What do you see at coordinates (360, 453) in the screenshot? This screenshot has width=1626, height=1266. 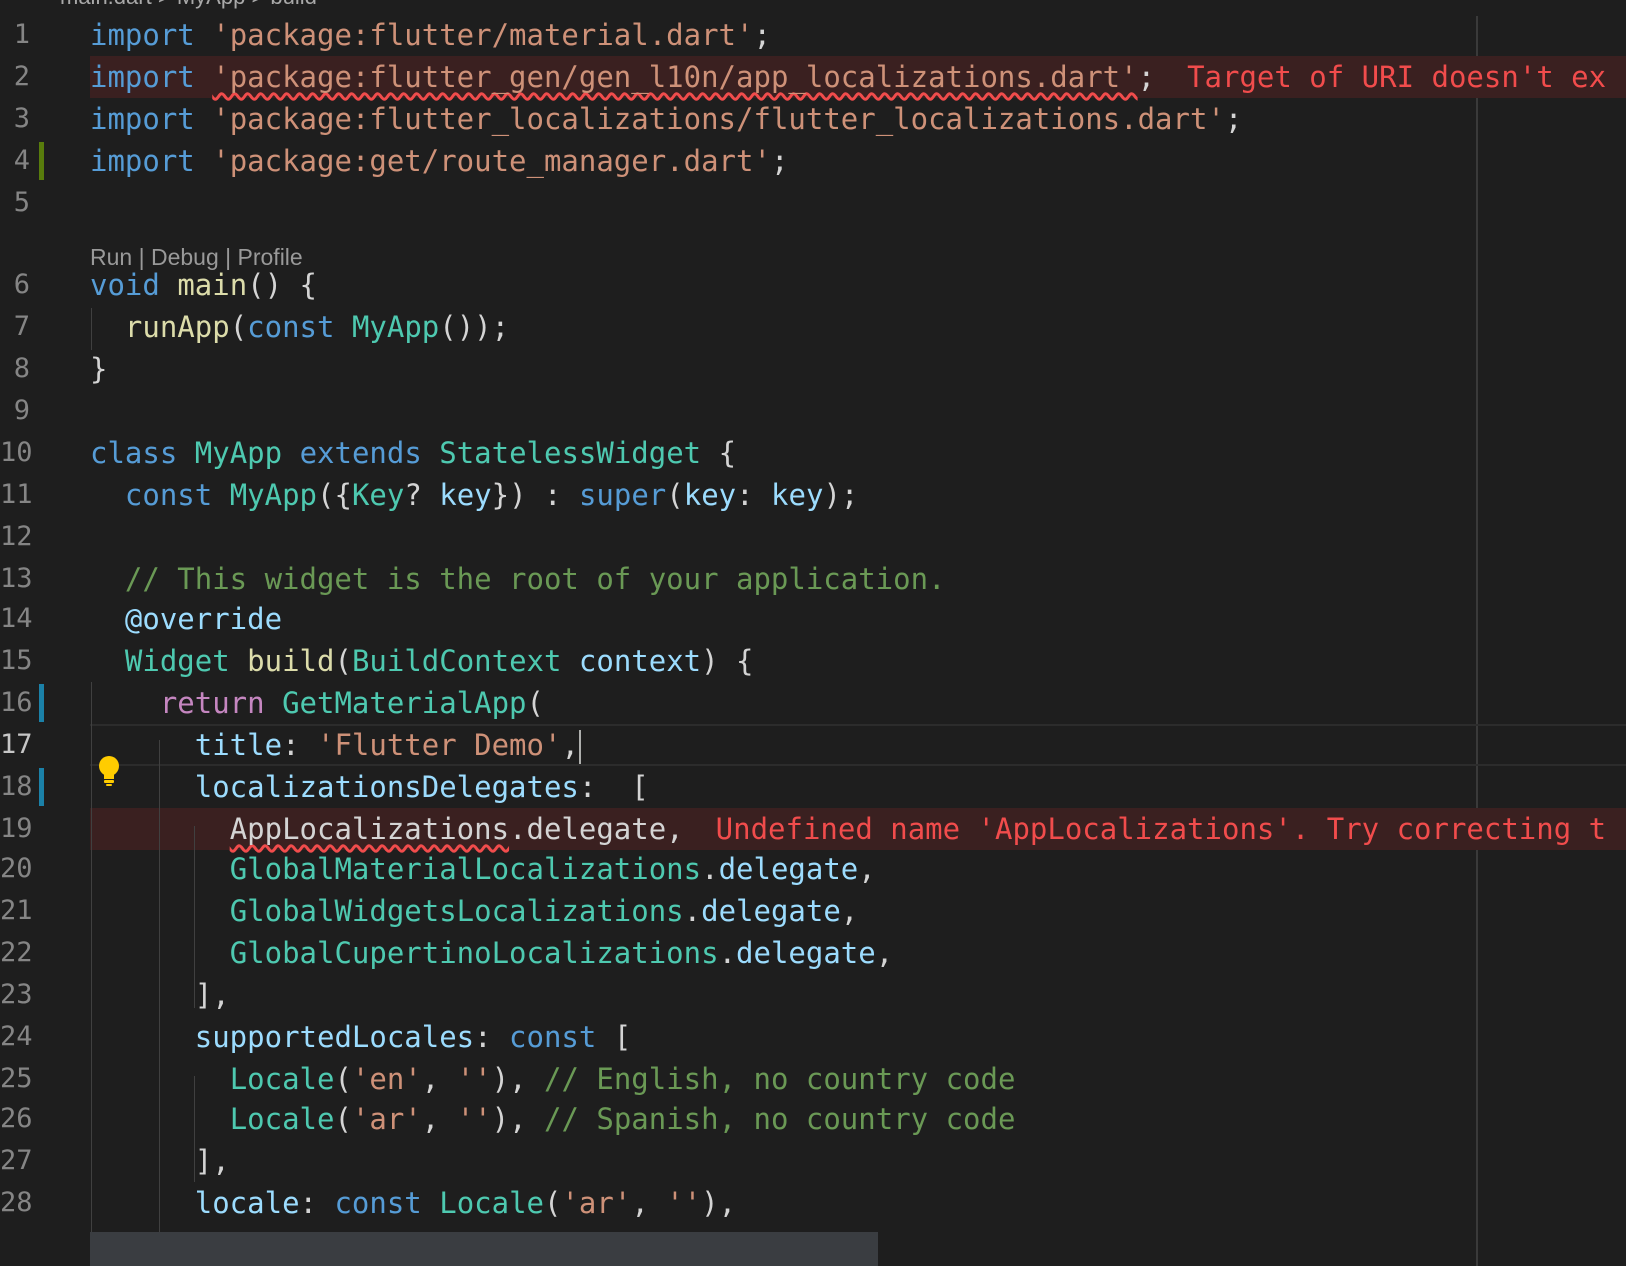 I see `code-token: extends` at bounding box center [360, 453].